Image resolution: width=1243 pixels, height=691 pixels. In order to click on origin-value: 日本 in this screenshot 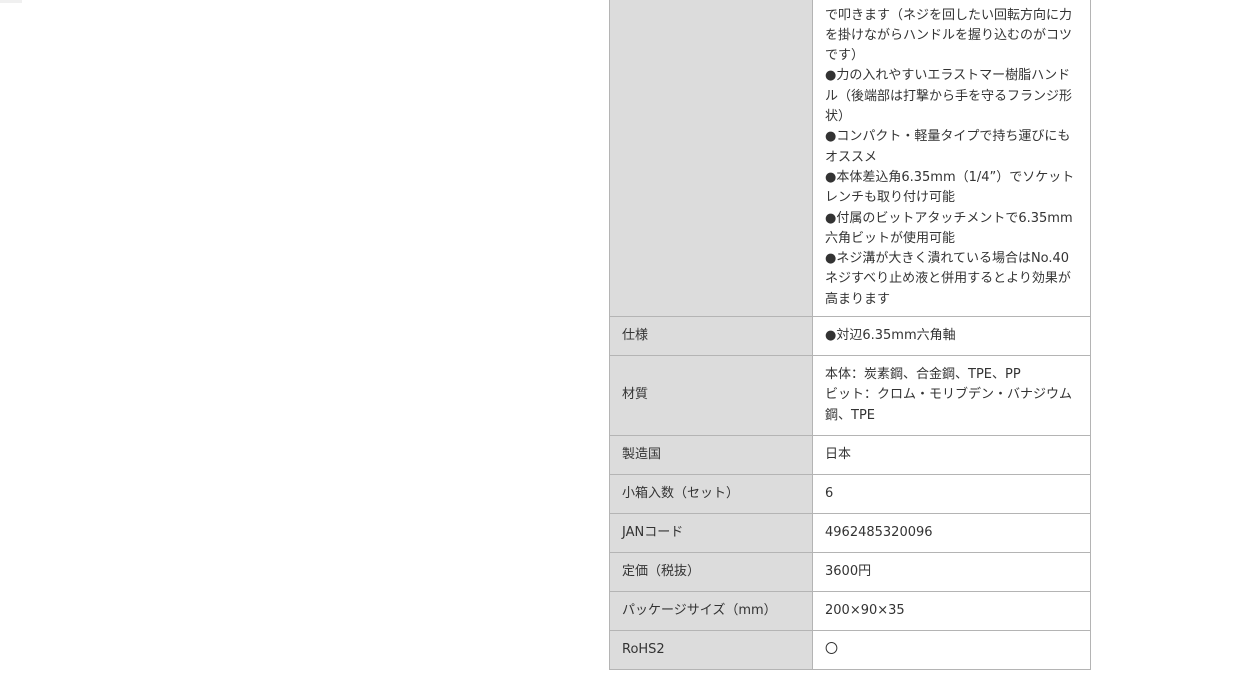, I will do `click(951, 455)`.